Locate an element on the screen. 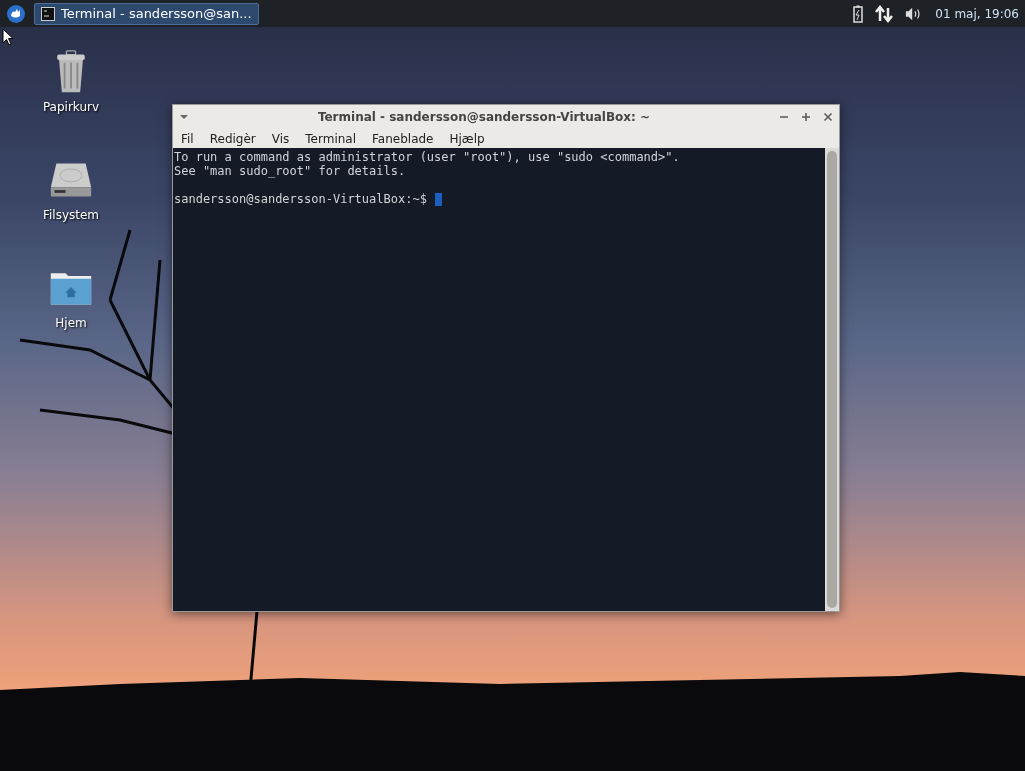 Image resolution: width=1025 pixels, height=771 pixels. terminal-output-line: See "man sudo_root" for details. is located at coordinates (290, 171).